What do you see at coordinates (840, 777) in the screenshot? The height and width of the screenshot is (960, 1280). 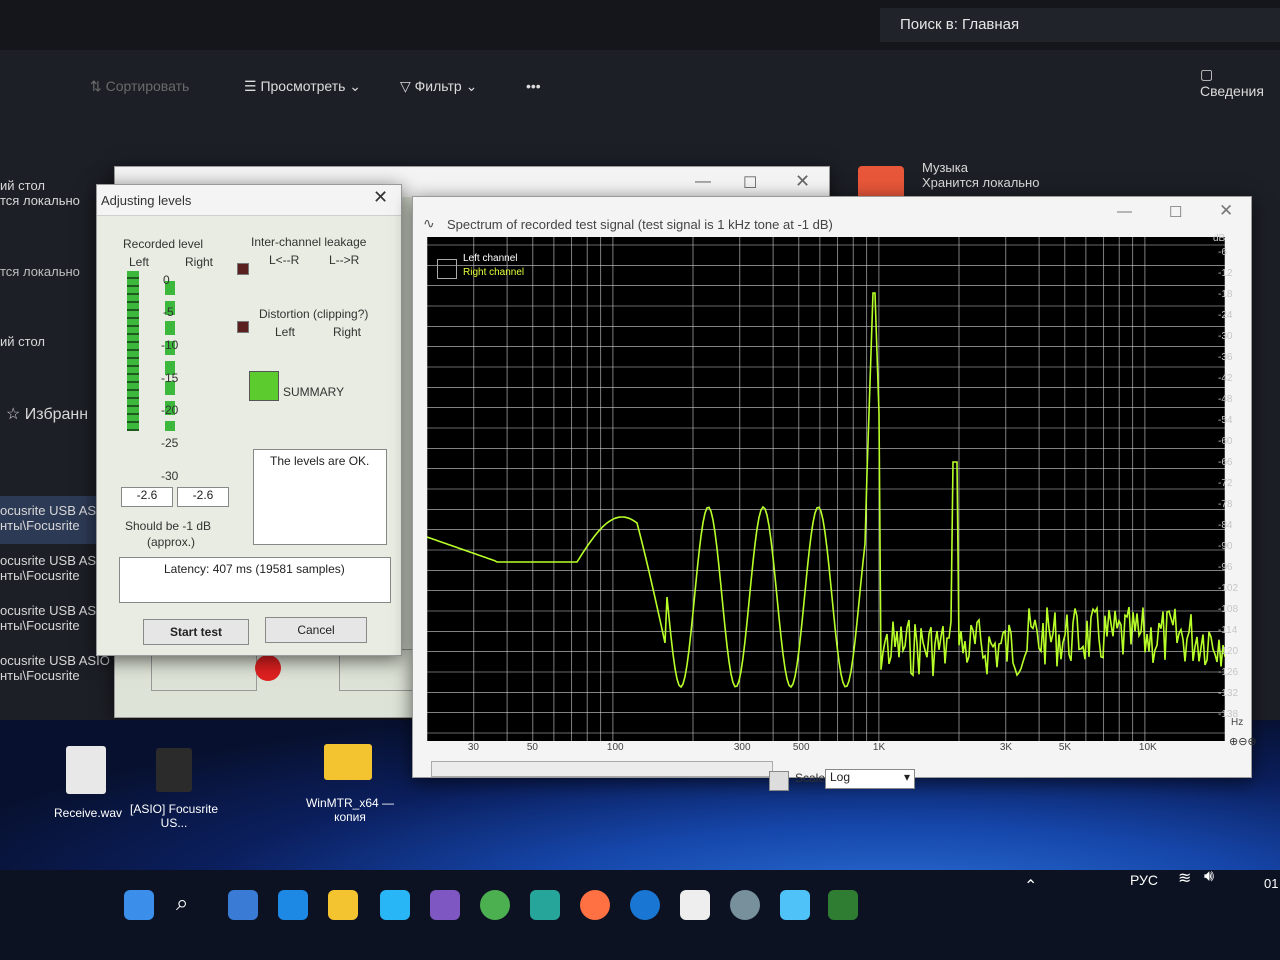 I see `scale-value: Log` at bounding box center [840, 777].